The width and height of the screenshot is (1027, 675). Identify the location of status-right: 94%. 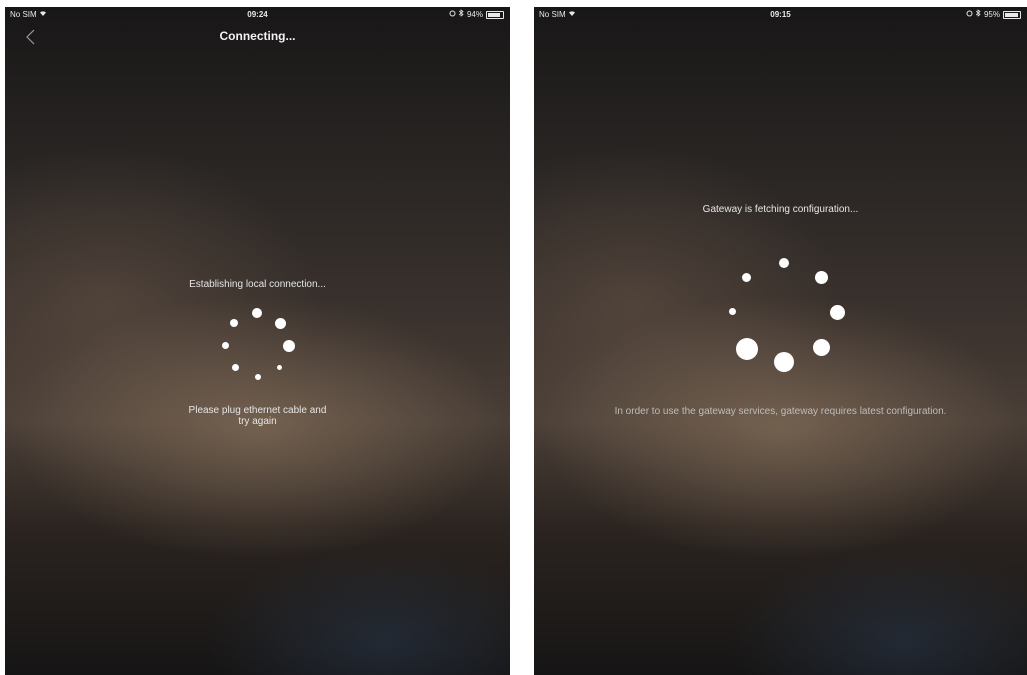
(476, 14).